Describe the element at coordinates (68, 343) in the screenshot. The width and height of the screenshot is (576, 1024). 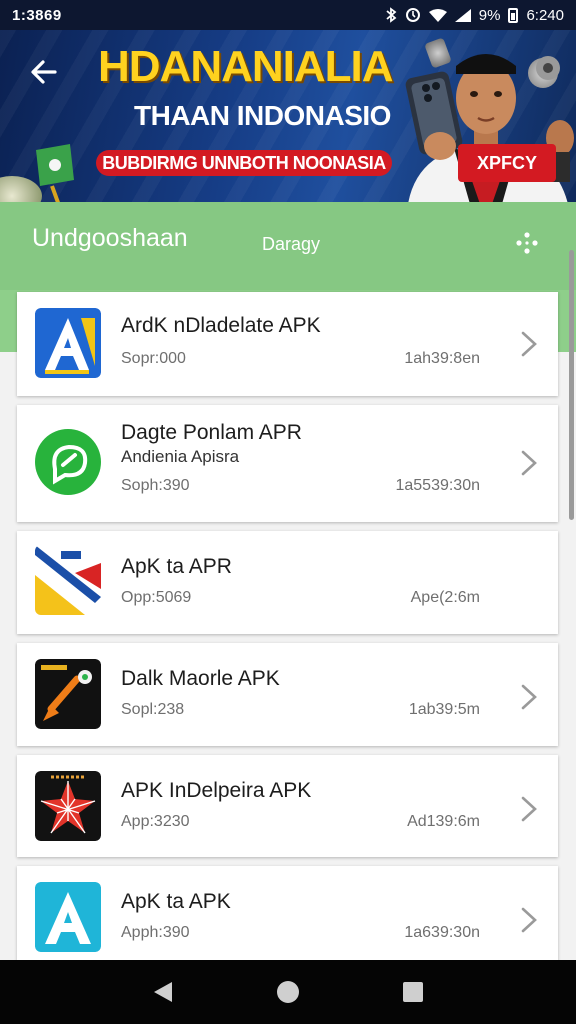
I see `a-blue-icon` at that location.